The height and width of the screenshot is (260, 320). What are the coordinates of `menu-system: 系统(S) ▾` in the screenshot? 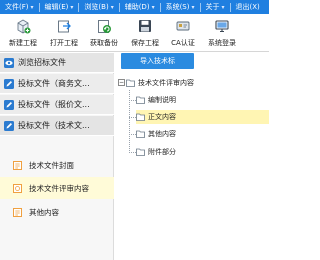 It's located at (178, 7).